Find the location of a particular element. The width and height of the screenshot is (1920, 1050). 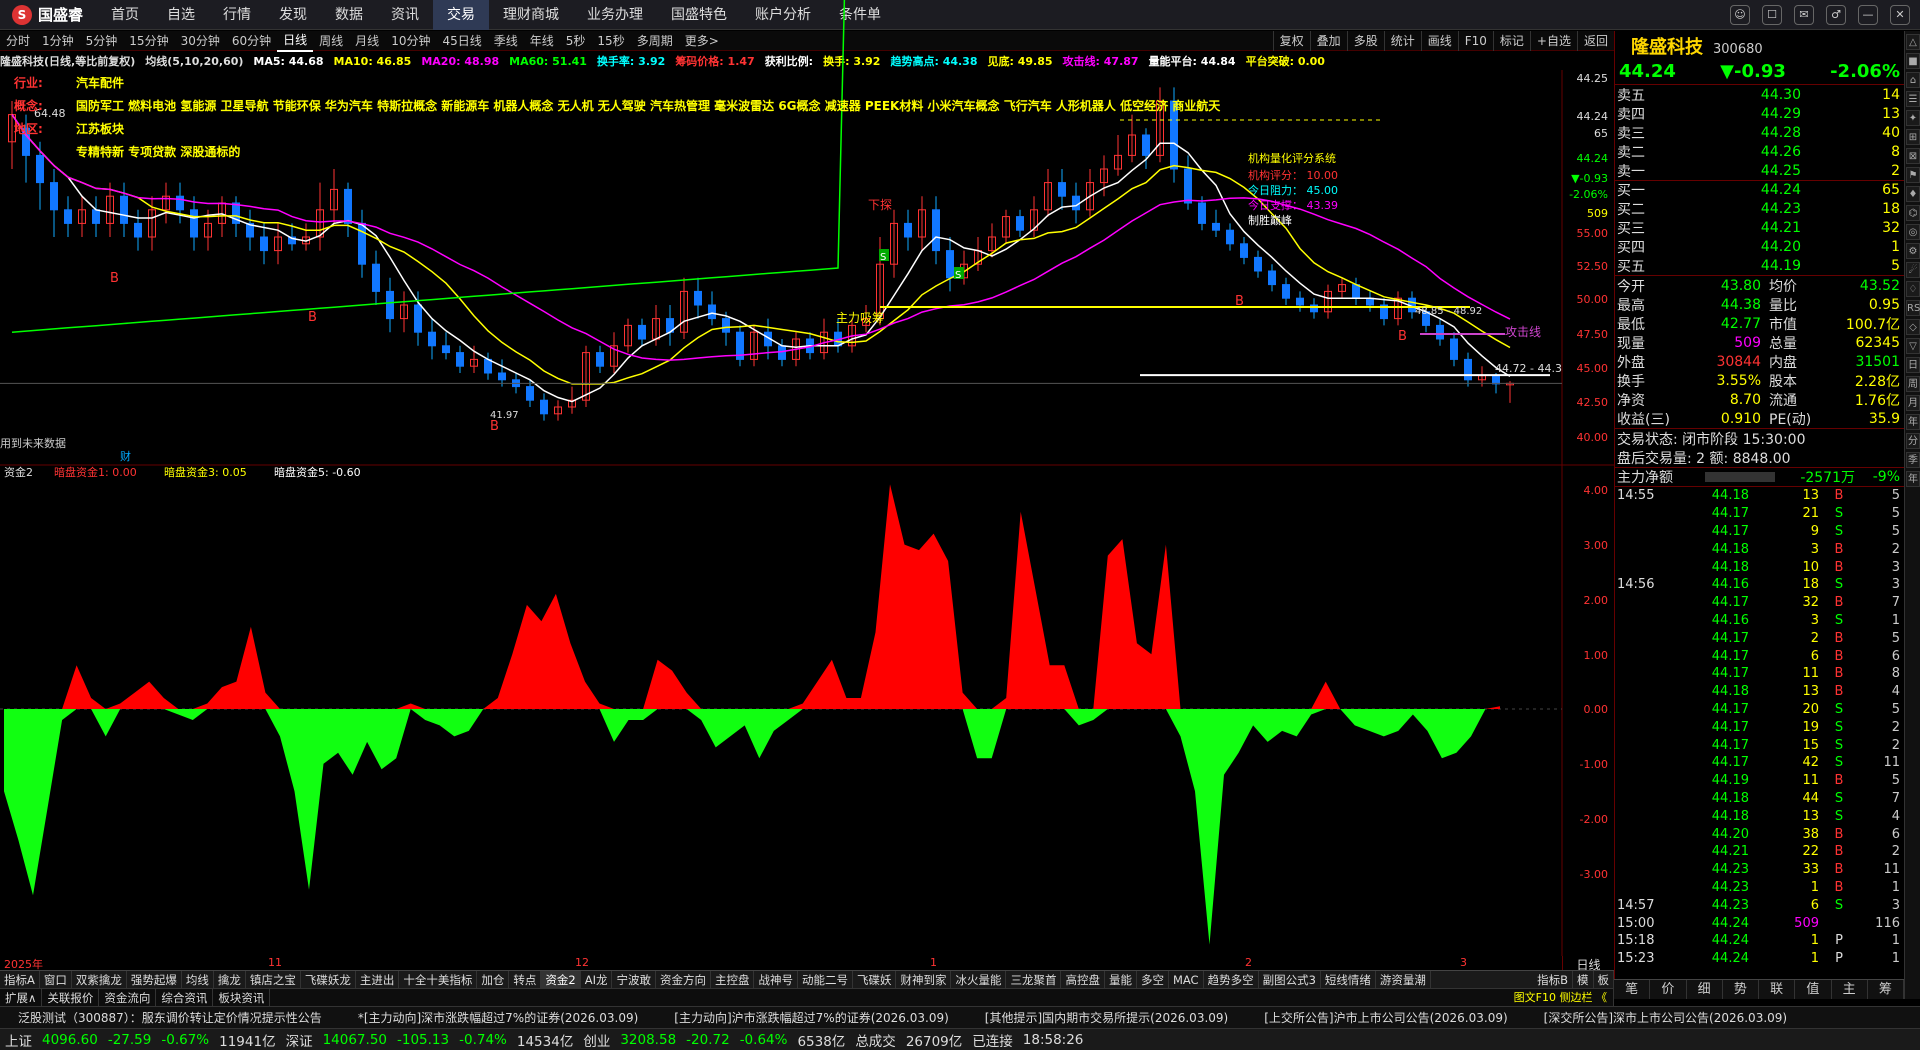

indicator-tab-right: 板 is located at coordinates (1604, 979).